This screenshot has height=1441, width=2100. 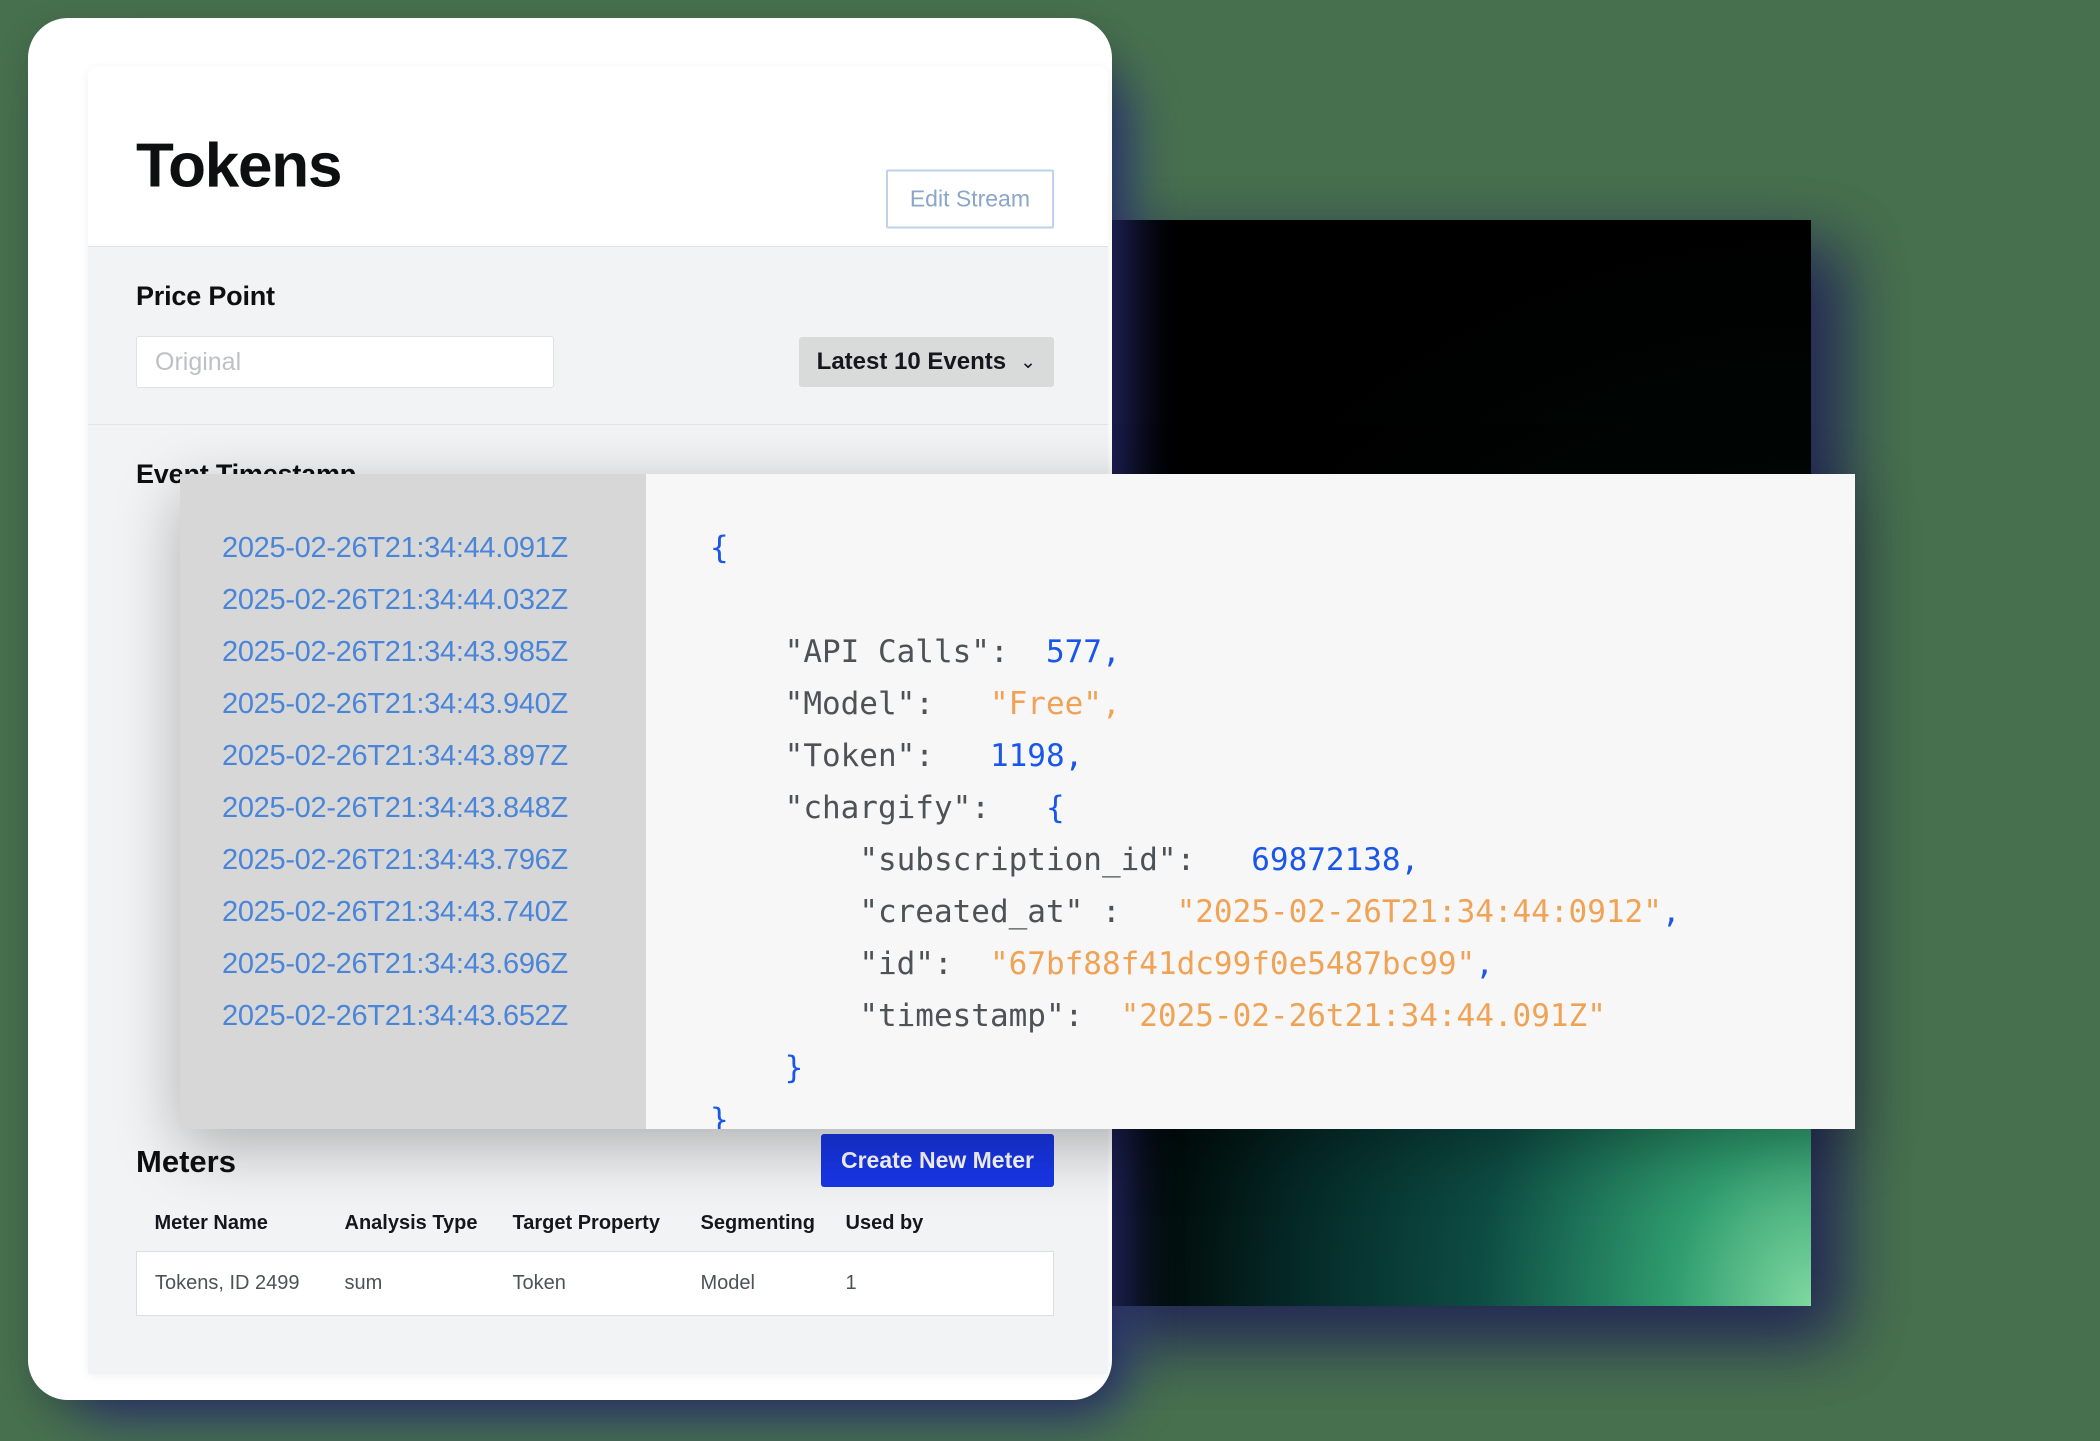 I want to click on json-key-created-at: "created_at" :, so click(x=990, y=912).